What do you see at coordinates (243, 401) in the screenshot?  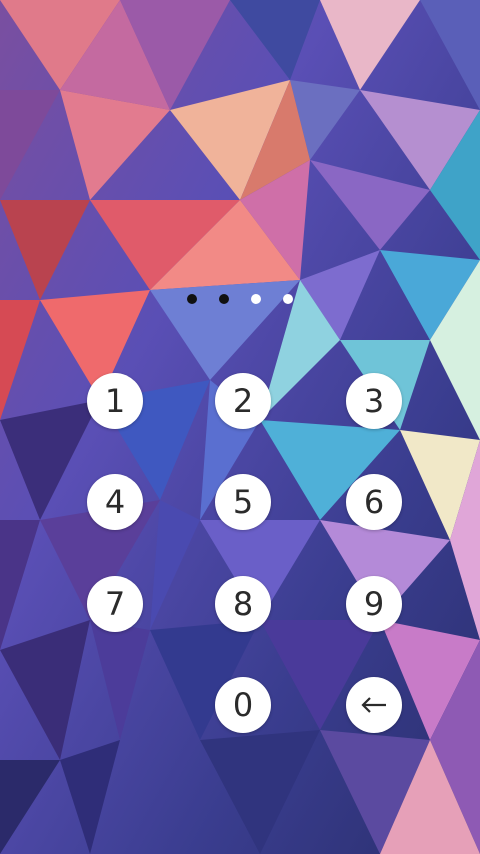 I see `key-2: 2` at bounding box center [243, 401].